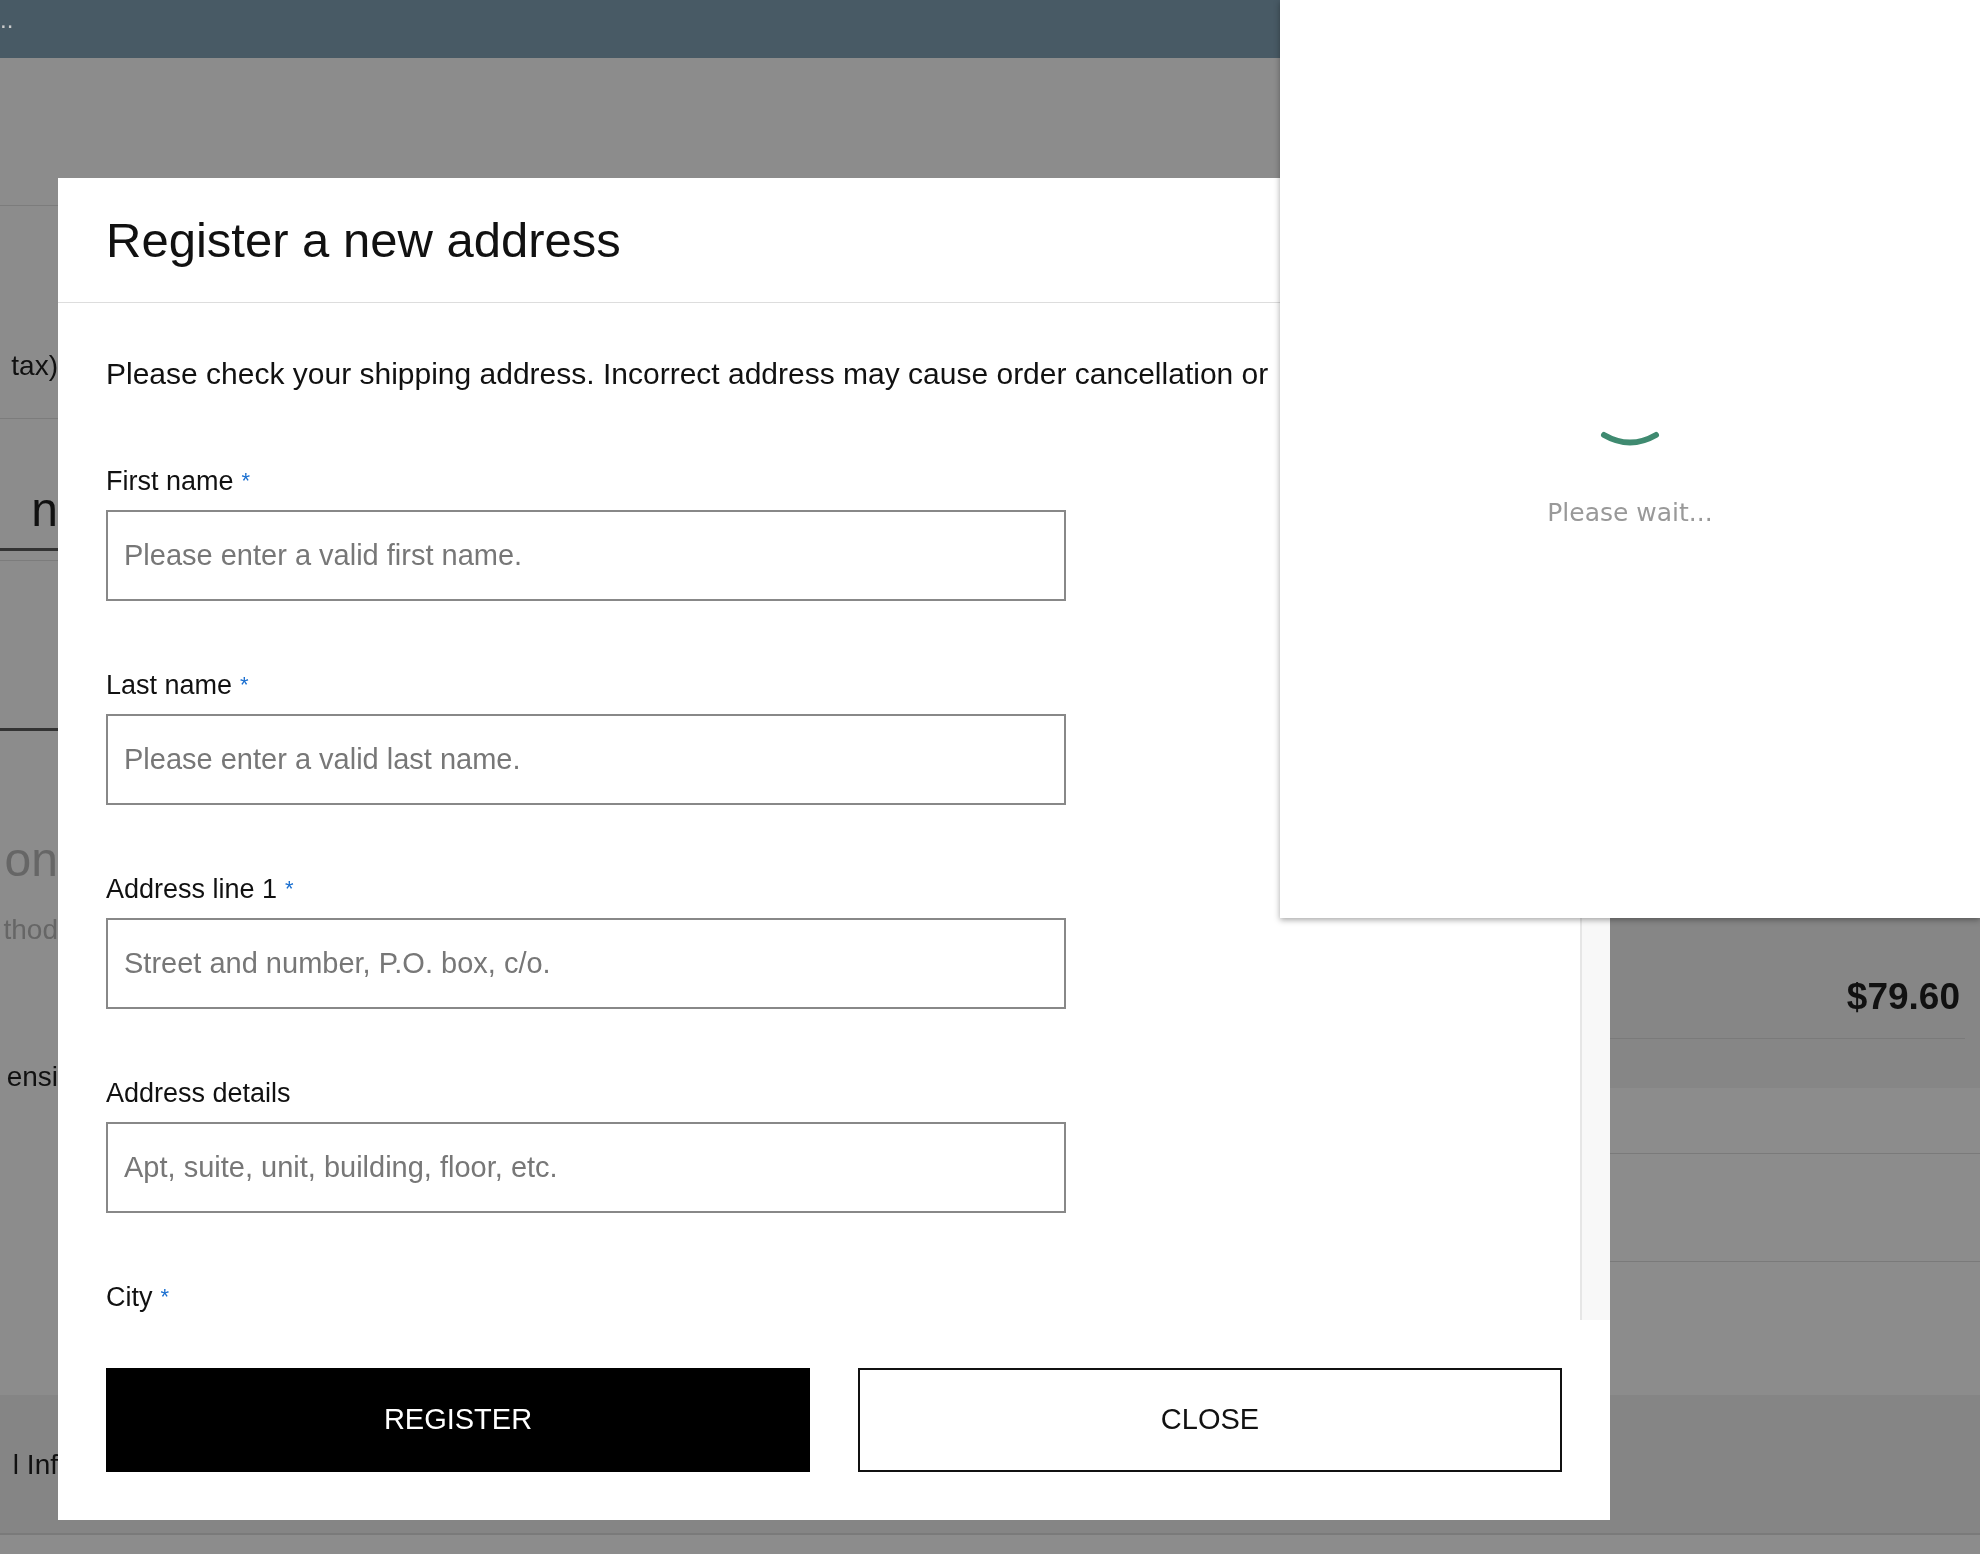 Image resolution: width=1980 pixels, height=1554 pixels. I want to click on field-label: First name, so click(170, 481).